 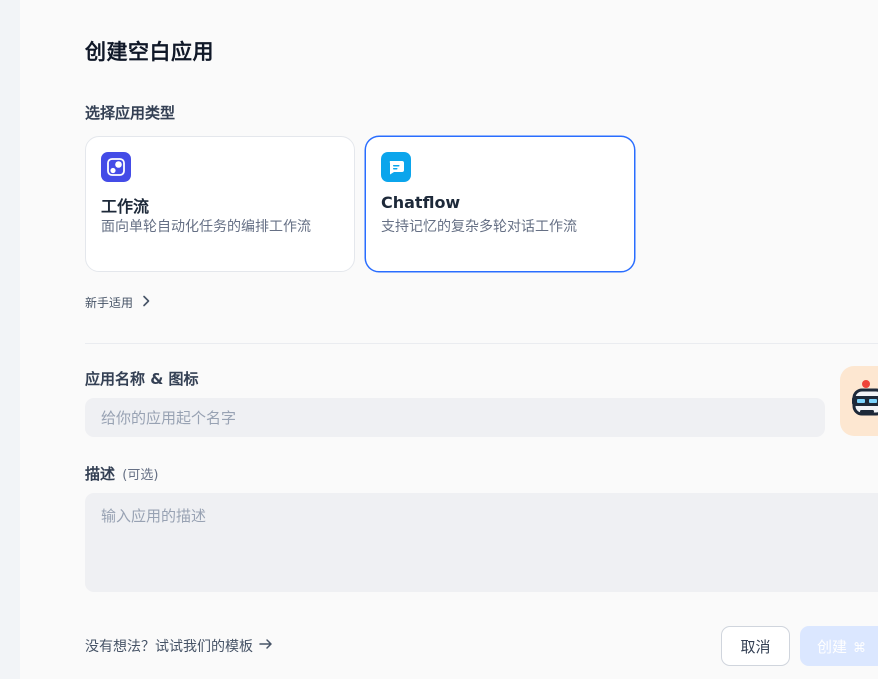 I want to click on create-button: 创建 ⌘, so click(x=839, y=646).